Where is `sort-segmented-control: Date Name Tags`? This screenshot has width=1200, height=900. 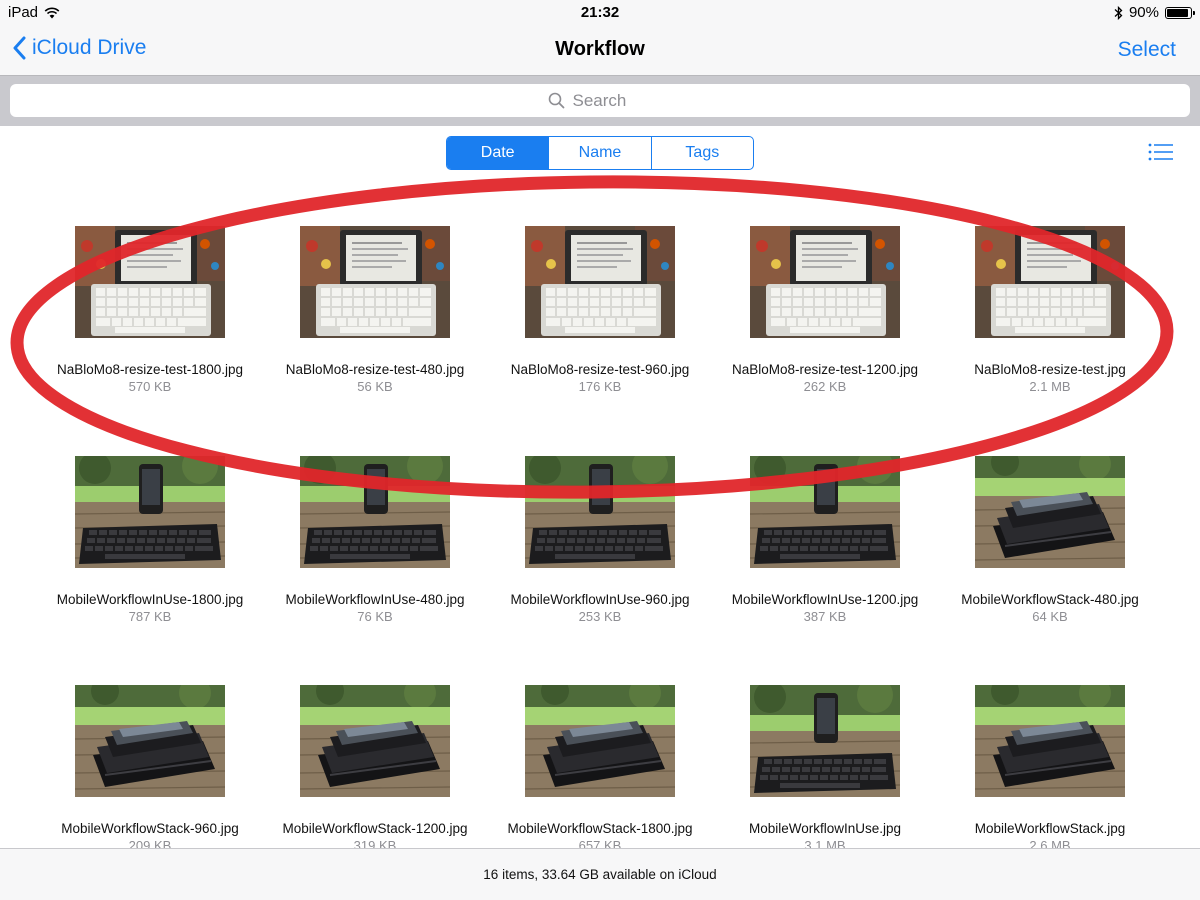 sort-segmented-control: Date Name Tags is located at coordinates (600, 153).